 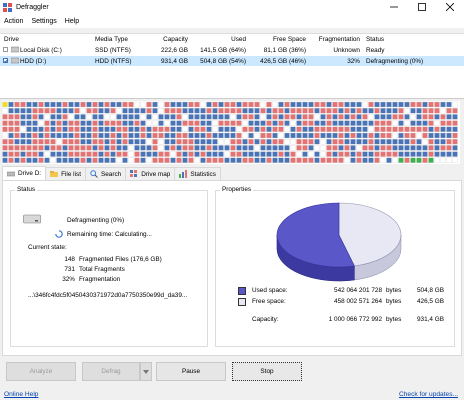 I want to click on drive-frag: Unknown, so click(x=346, y=50).